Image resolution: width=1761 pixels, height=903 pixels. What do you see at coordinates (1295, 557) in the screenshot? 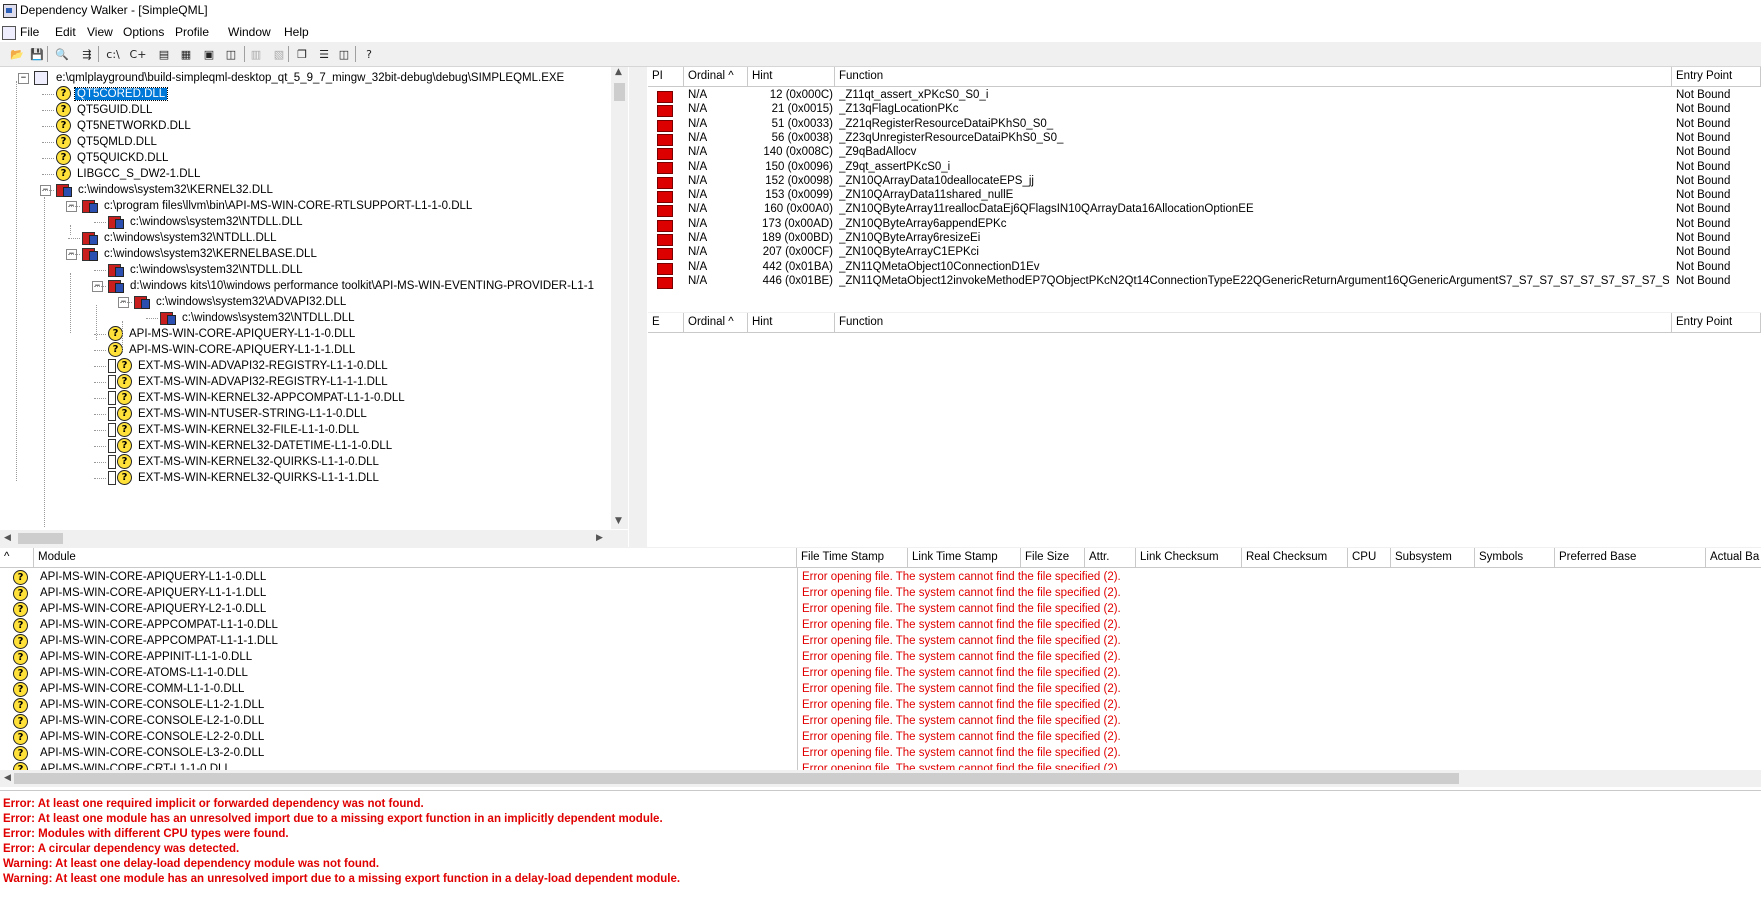
I see `col-real-checksum: Real Checksum` at bounding box center [1295, 557].